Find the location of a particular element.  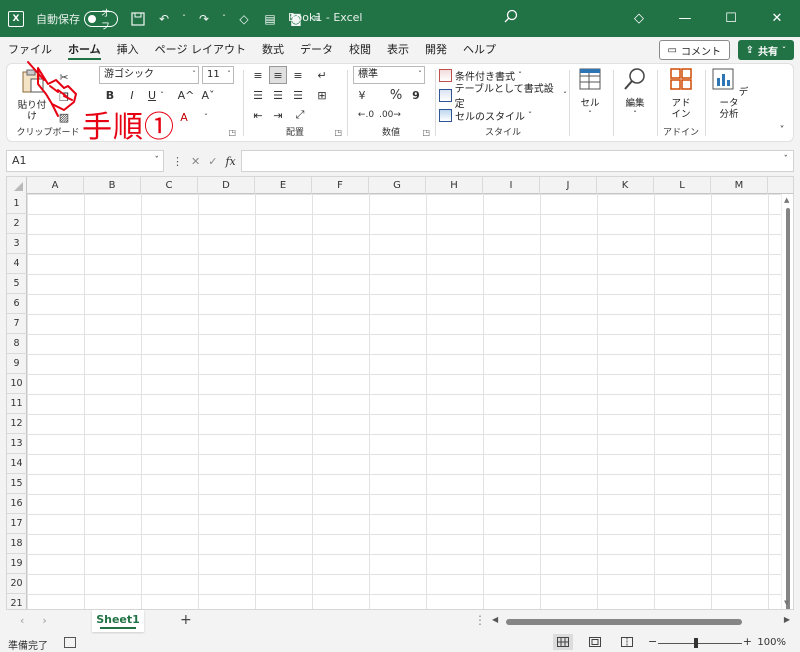

format-as-table-button: テーブルとして書式設定 ˇ is located at coordinates (503, 97).